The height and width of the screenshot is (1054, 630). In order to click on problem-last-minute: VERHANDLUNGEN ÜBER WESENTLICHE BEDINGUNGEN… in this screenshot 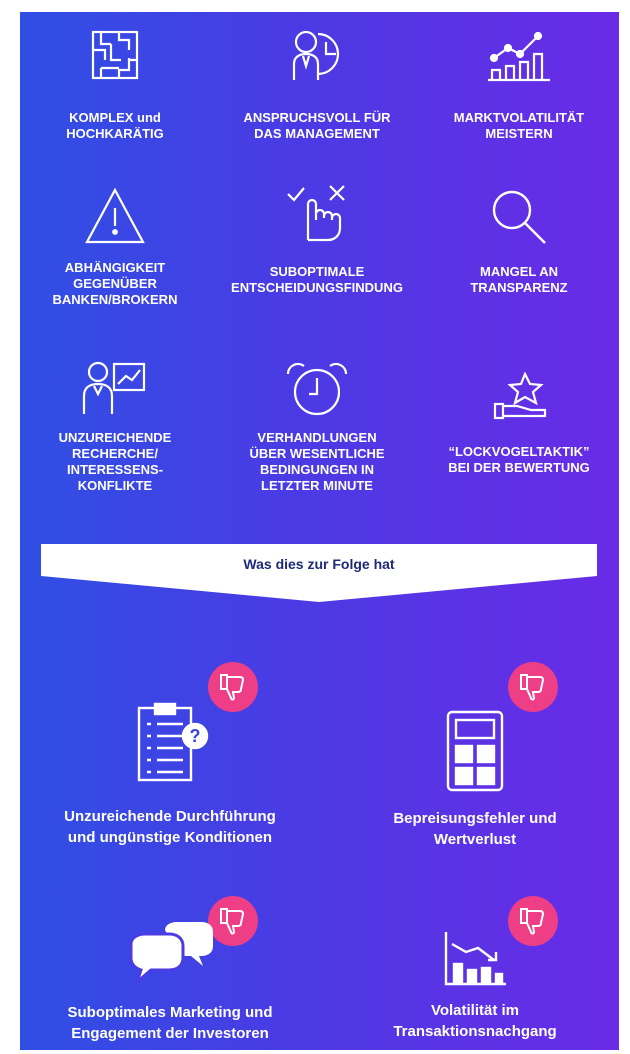, I will do `click(317, 427)`.